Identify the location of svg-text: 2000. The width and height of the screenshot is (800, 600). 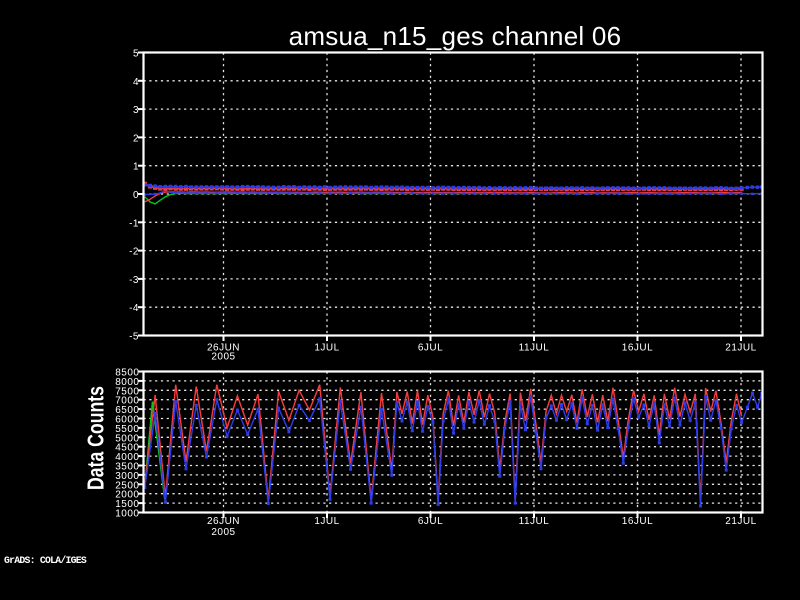
(127, 495).